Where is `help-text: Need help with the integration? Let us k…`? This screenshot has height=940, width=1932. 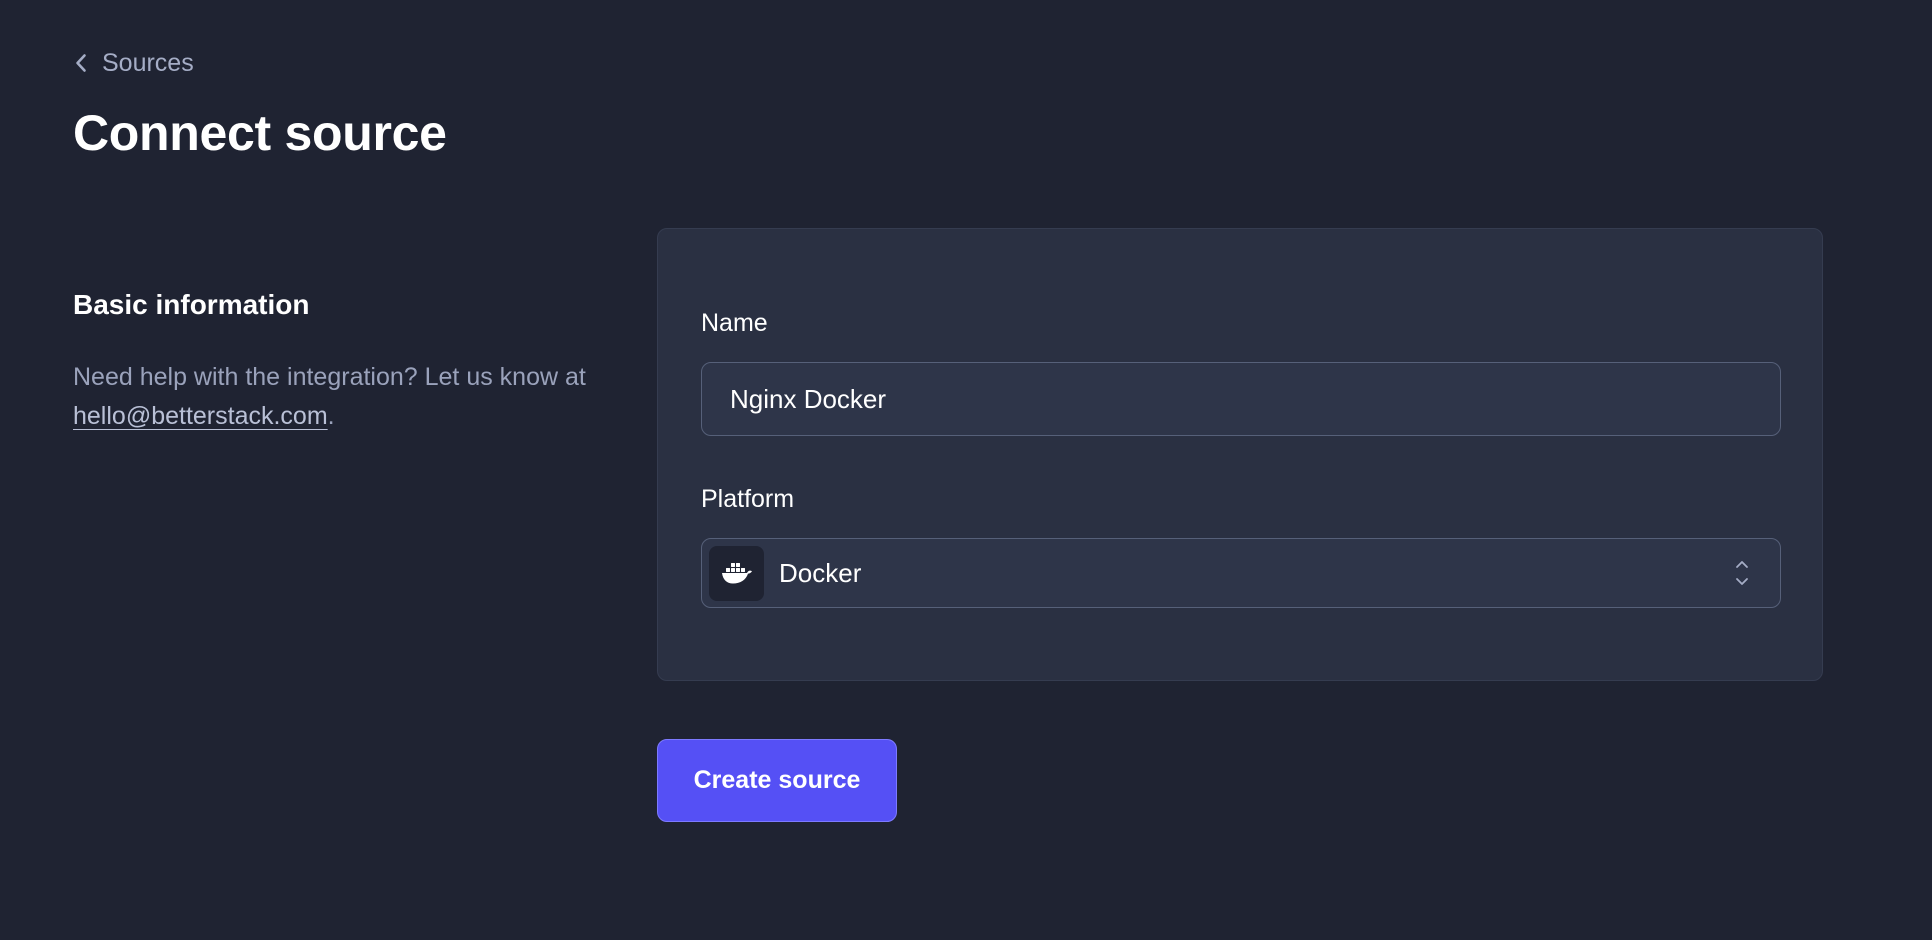
help-text: Need help with the integration? Let us k… is located at coordinates (338, 397).